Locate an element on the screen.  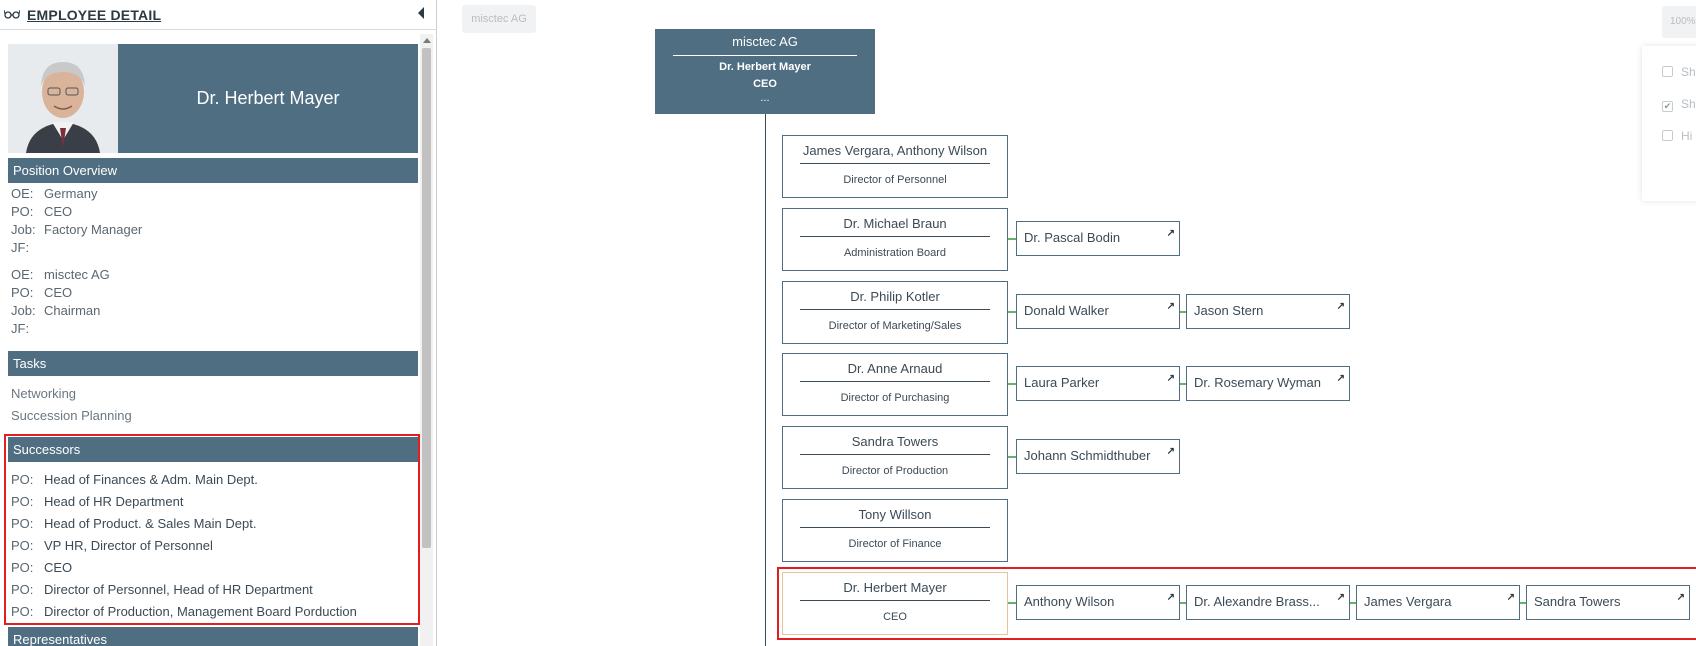
scrollbar-thumb is located at coordinates (426, 298).